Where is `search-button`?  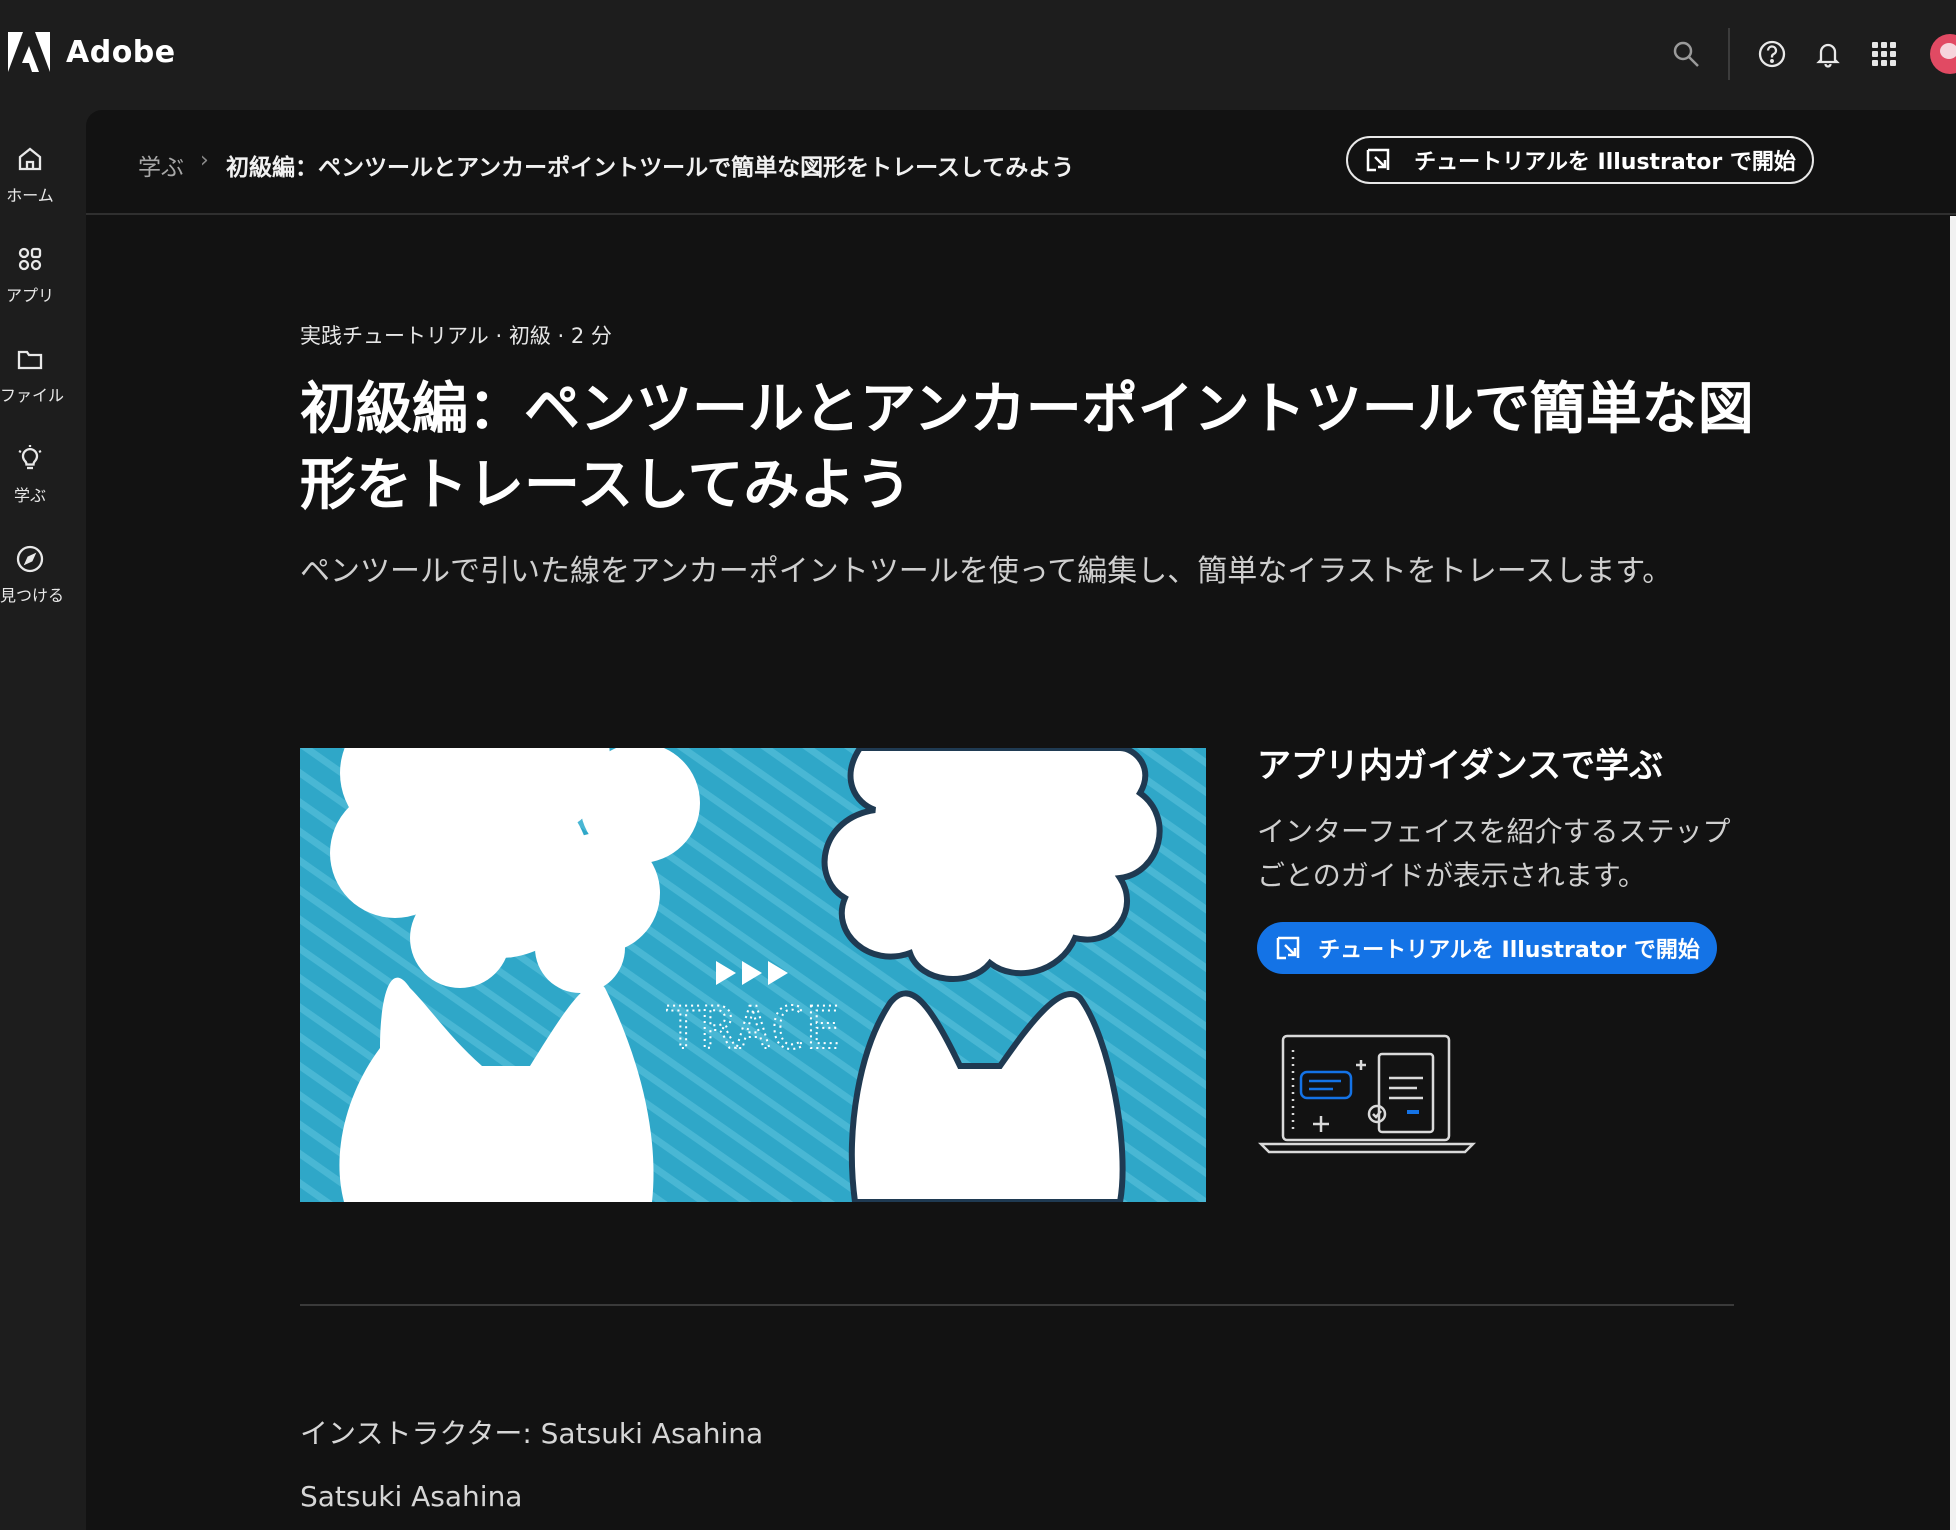
search-button is located at coordinates (1686, 54).